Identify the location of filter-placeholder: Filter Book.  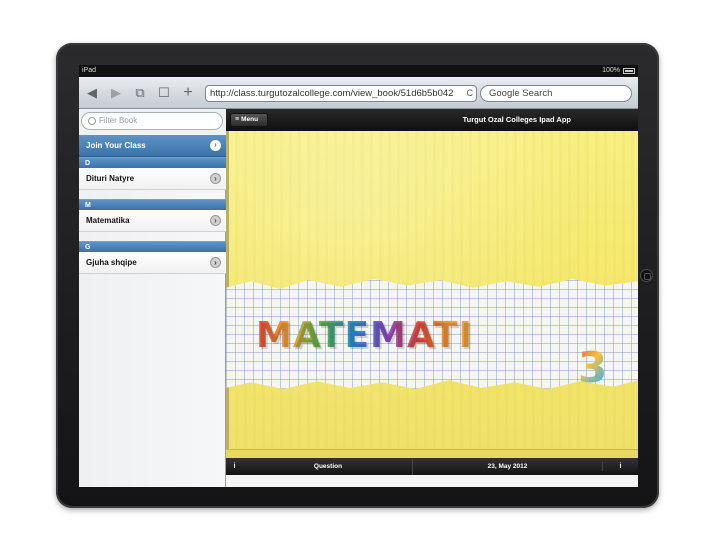
(118, 120).